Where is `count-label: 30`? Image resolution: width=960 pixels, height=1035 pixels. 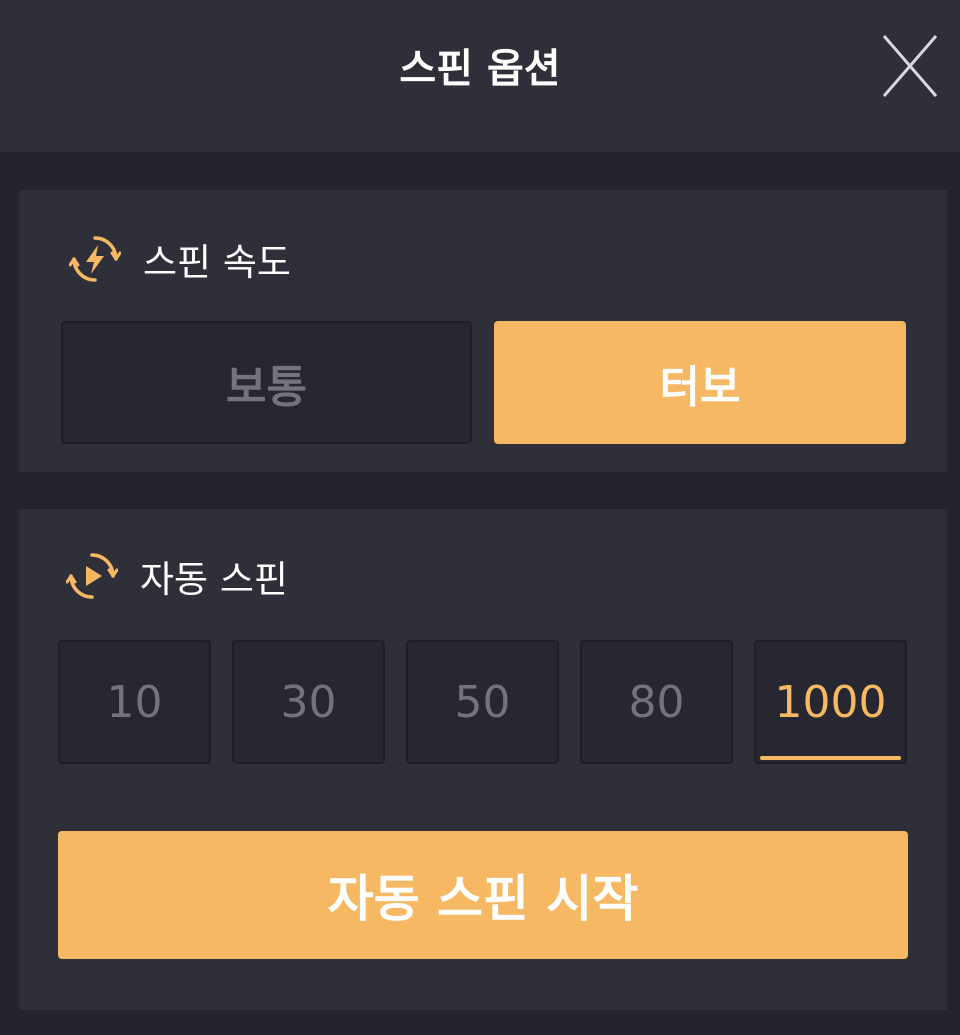 count-label: 30 is located at coordinates (308, 702).